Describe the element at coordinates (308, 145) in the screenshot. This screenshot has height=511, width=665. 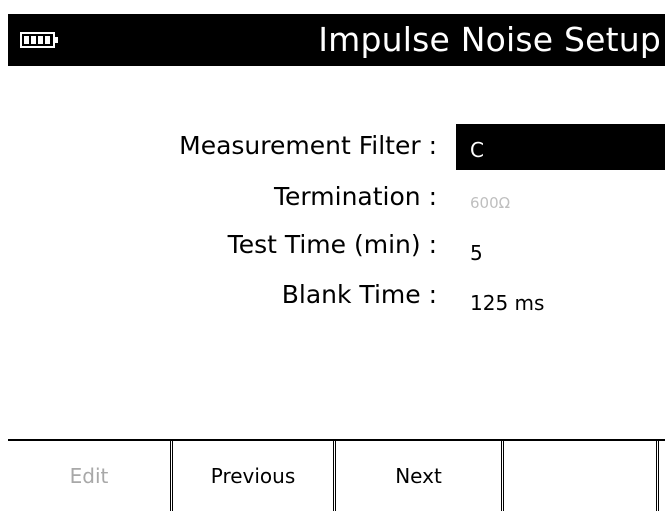
I see `measurement-filter-label: Measurement Filter :` at that location.